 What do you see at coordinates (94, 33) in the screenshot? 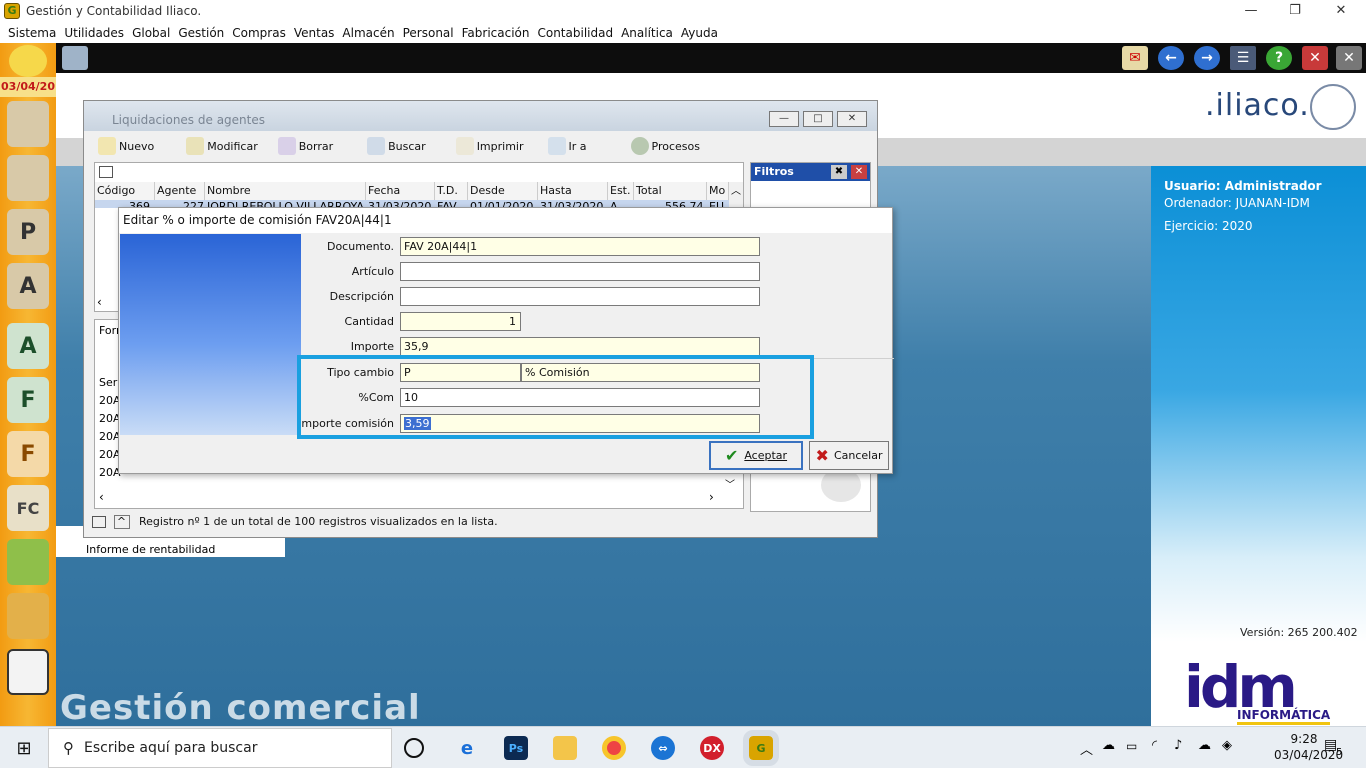
I see `menu-utilidades: Utilidades` at bounding box center [94, 33].